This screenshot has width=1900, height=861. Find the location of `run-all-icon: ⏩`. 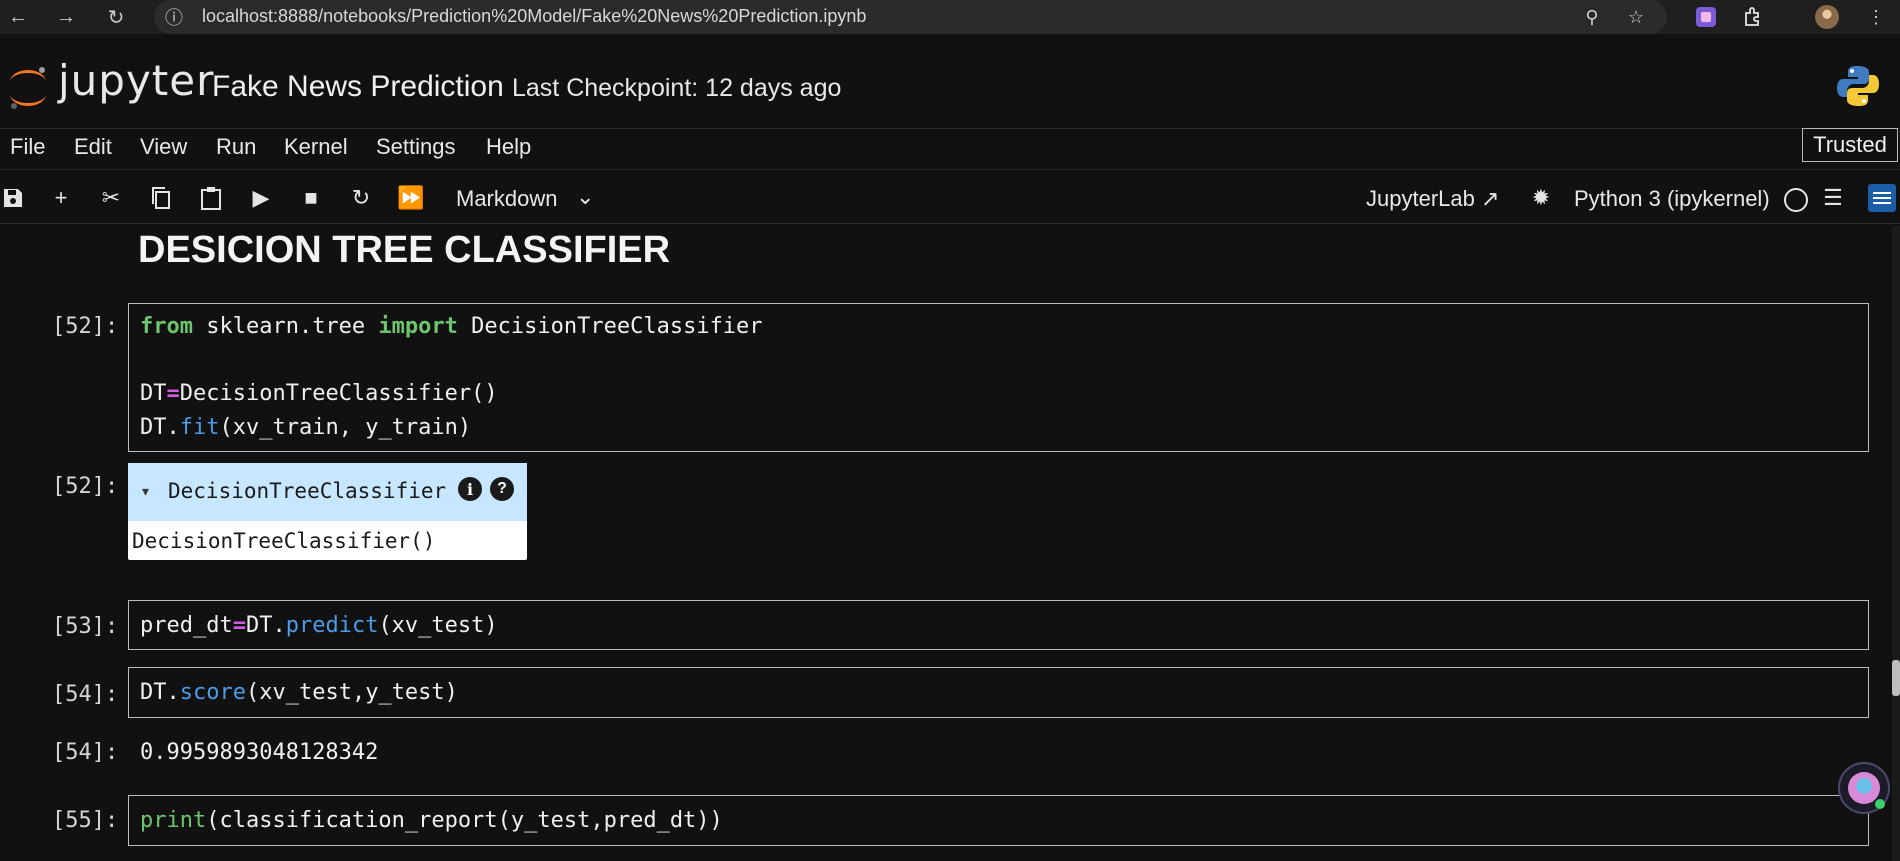

run-all-icon: ⏩ is located at coordinates (411, 198).